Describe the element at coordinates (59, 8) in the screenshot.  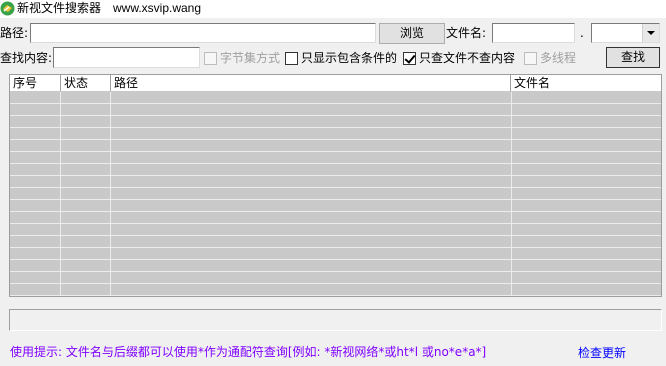
I see `app-title: 新视文件搜索器` at that location.